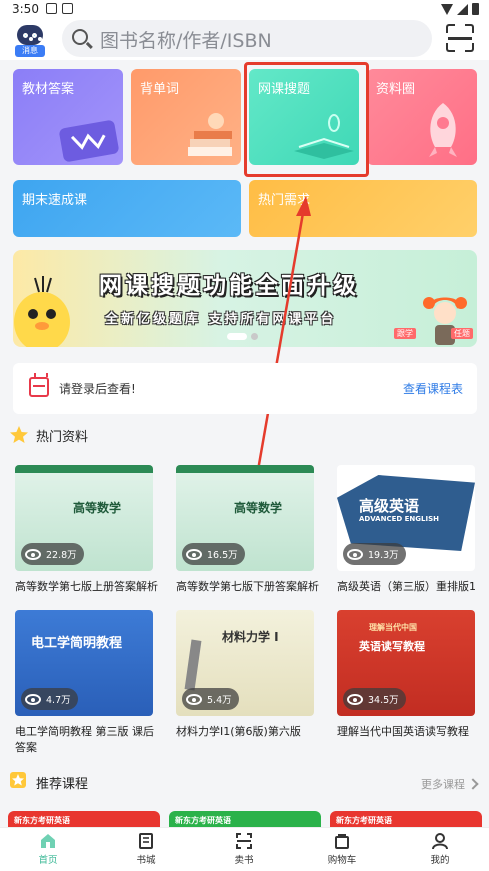 The image size is (489, 871). What do you see at coordinates (146, 860) in the screenshot?
I see `tab-label: 书城` at bounding box center [146, 860].